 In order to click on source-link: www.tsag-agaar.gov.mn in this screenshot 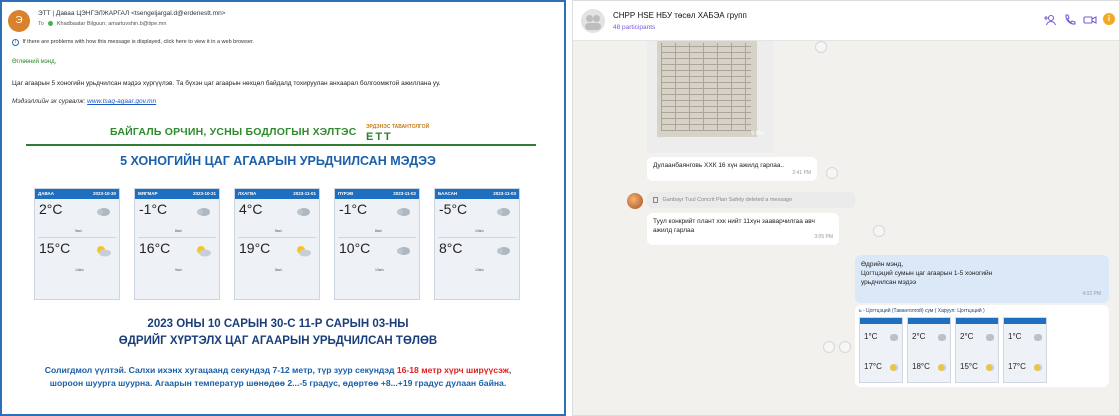, I will do `click(121, 101)`.